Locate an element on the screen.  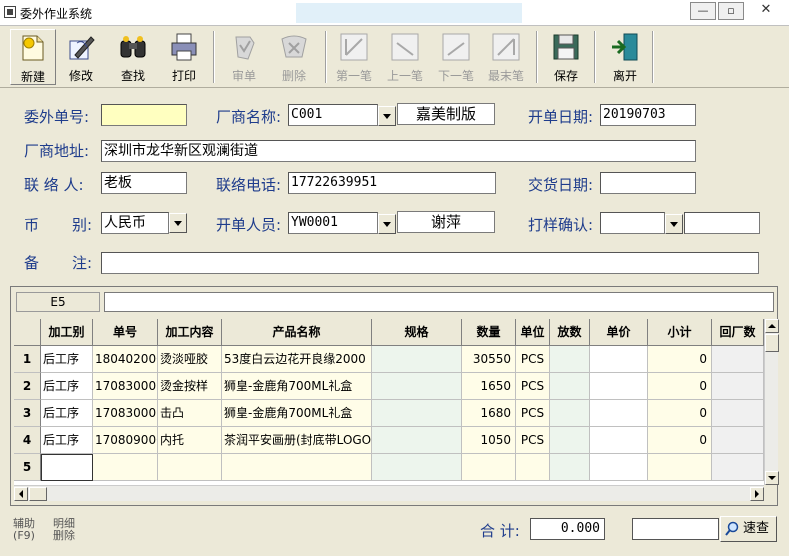
col-header-order: 单号 is located at coordinates (125, 332).